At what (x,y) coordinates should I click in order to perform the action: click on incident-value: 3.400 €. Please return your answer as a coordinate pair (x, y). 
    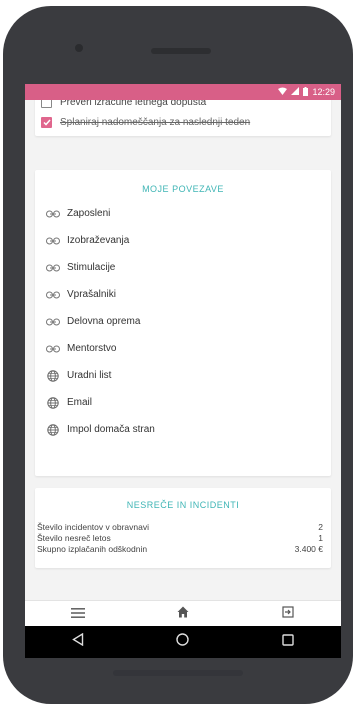
    Looking at the image, I should click on (308, 549).